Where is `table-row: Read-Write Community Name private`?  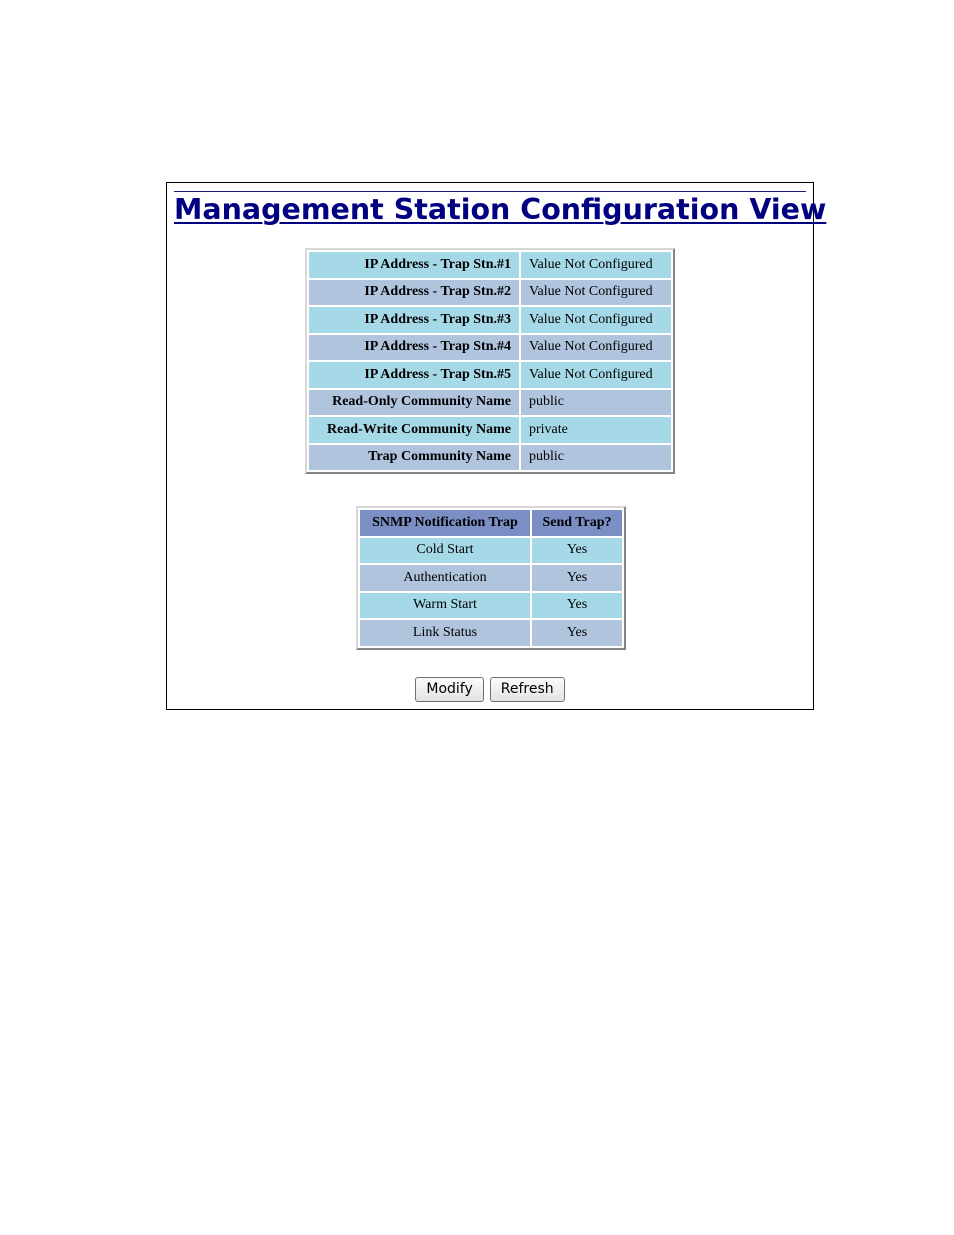 table-row: Read-Write Community Name private is located at coordinates (490, 430).